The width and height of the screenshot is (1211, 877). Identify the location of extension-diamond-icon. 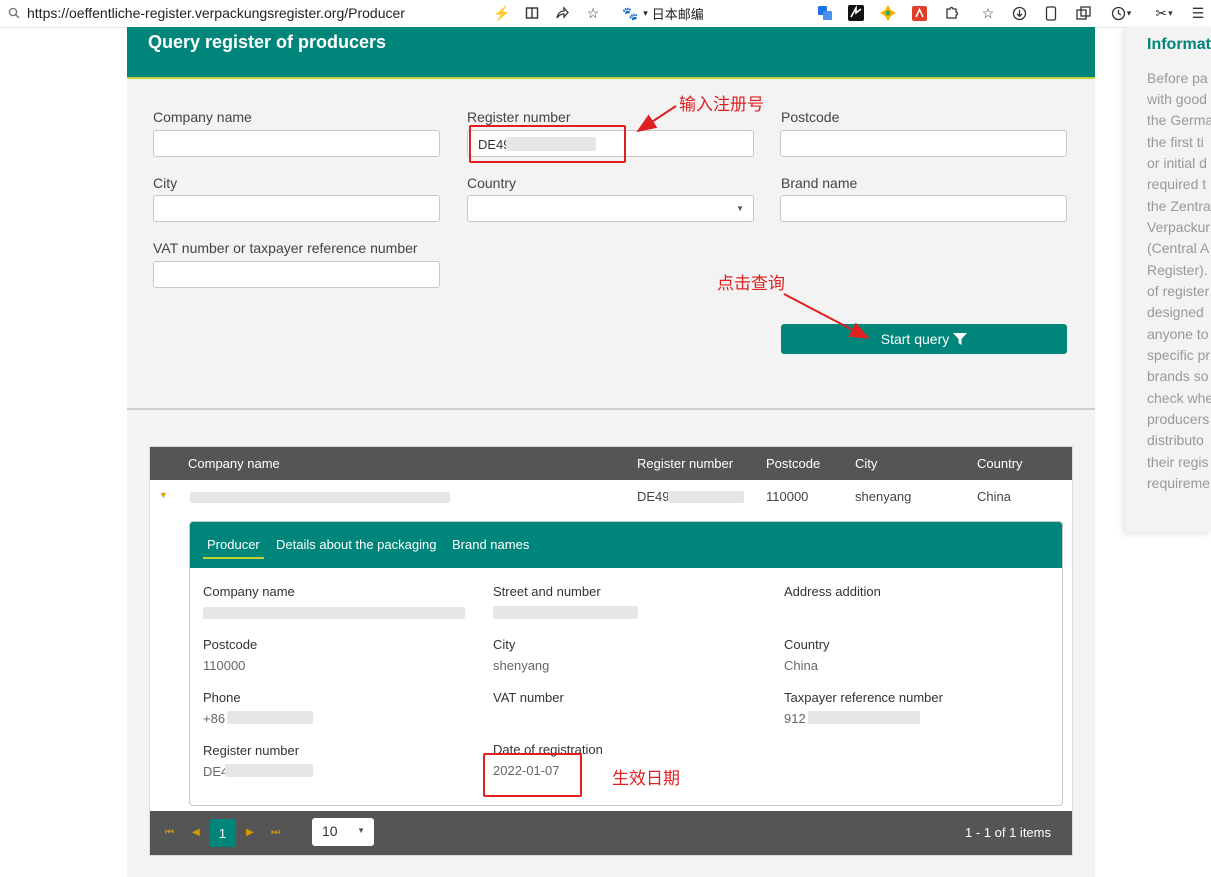
(888, 13).